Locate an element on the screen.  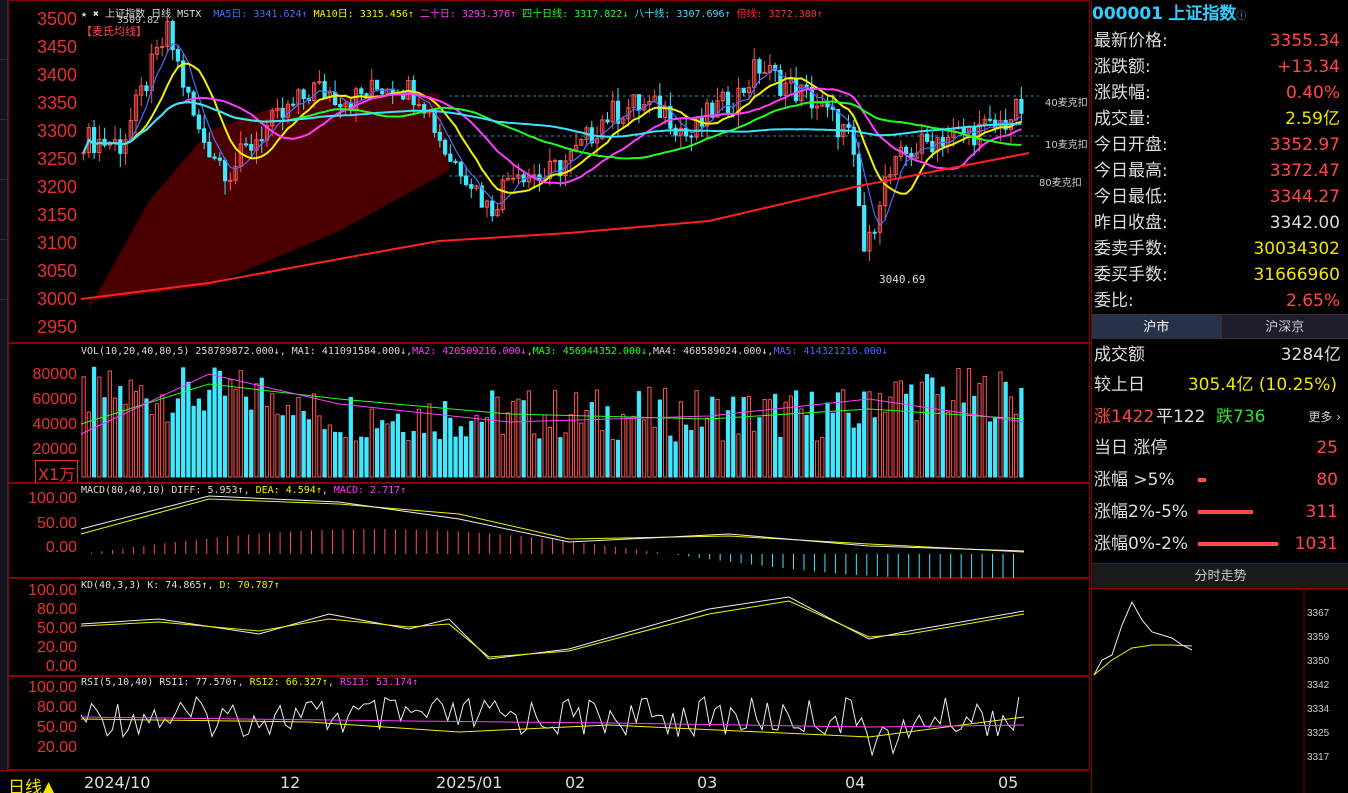
vs-prev-row: 较上日 305.4亿 (10.25%) is located at coordinates (1215, 385).